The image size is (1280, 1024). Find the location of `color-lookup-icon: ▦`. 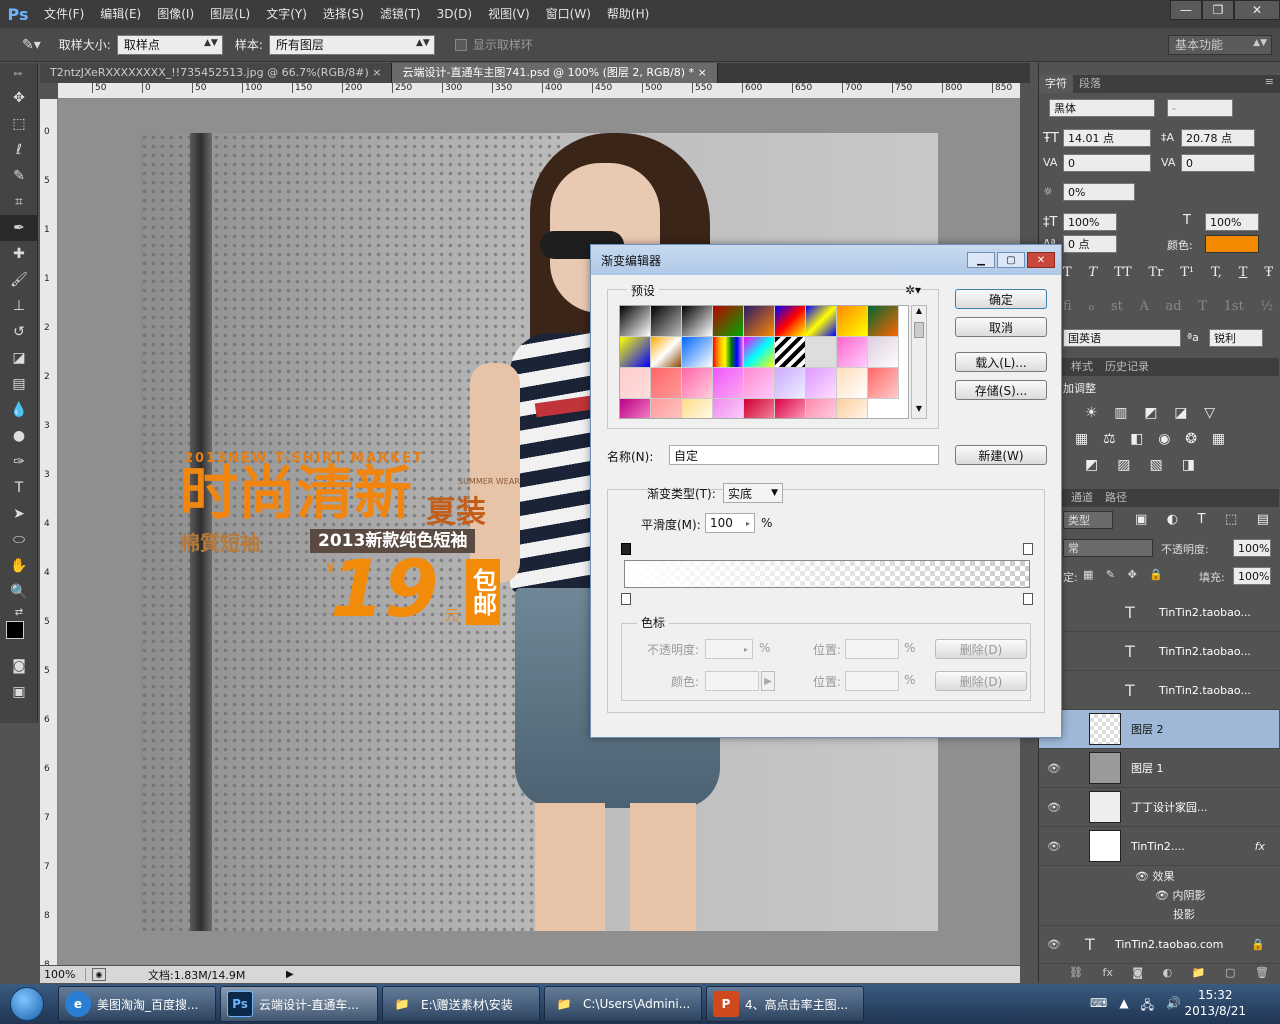

color-lookup-icon: ▦ is located at coordinates (1218, 439).